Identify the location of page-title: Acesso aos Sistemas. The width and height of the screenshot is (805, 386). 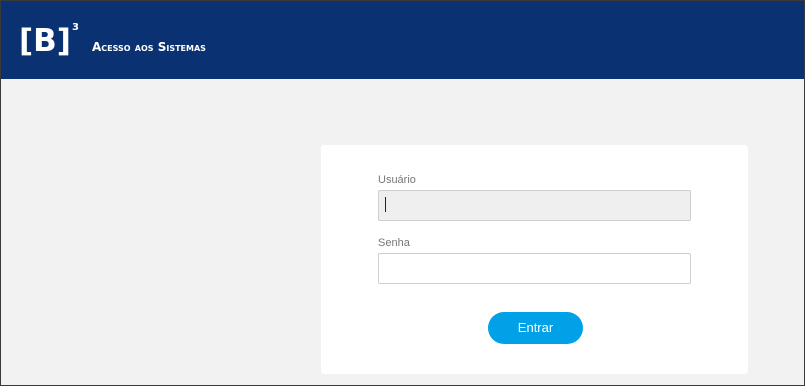
(149, 47).